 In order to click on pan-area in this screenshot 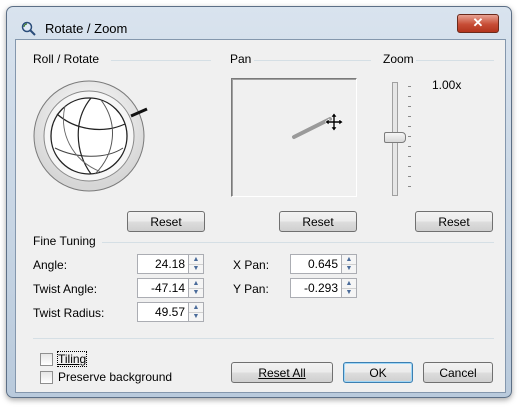, I will do `click(294, 137)`.